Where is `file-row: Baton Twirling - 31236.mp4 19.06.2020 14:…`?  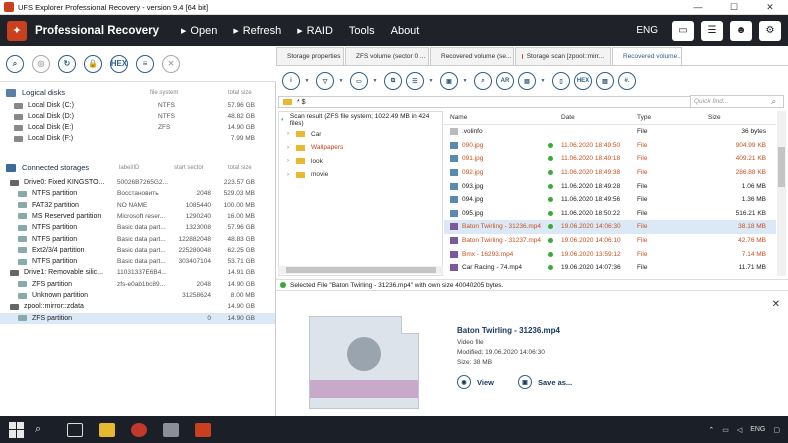 file-row: Baton Twirling - 31236.mp4 19.06.2020 14:… is located at coordinates (610, 227).